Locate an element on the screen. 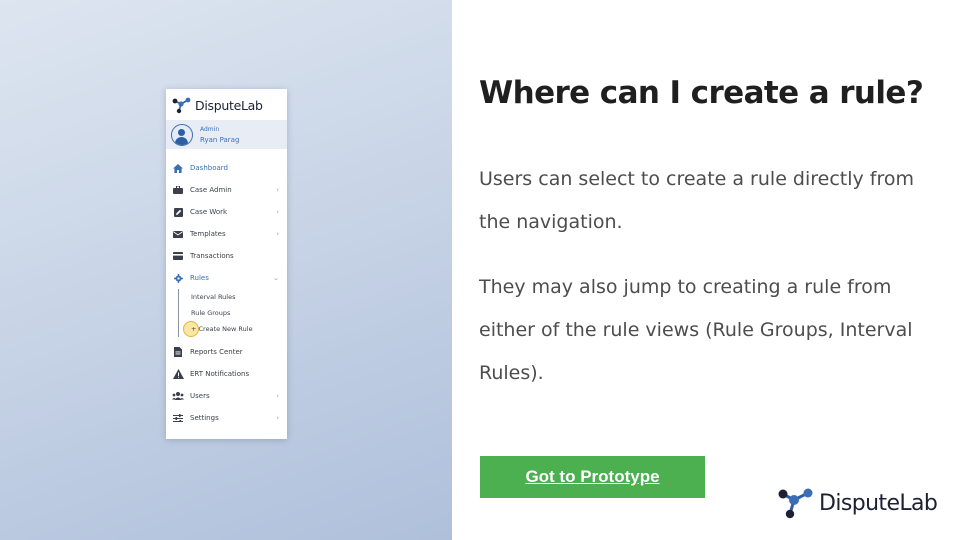 This screenshot has width=960, height=540. sidebar-item-label: ERT Notifications is located at coordinates (220, 374).